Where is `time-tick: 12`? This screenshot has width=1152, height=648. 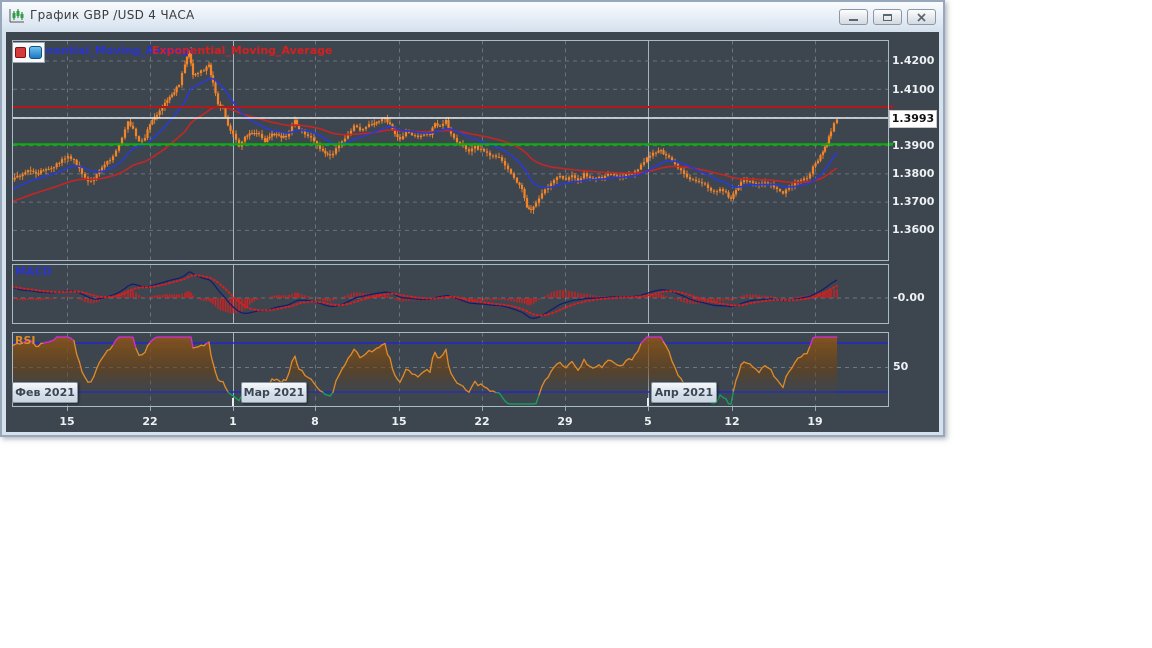
time-tick: 12 is located at coordinates (732, 421).